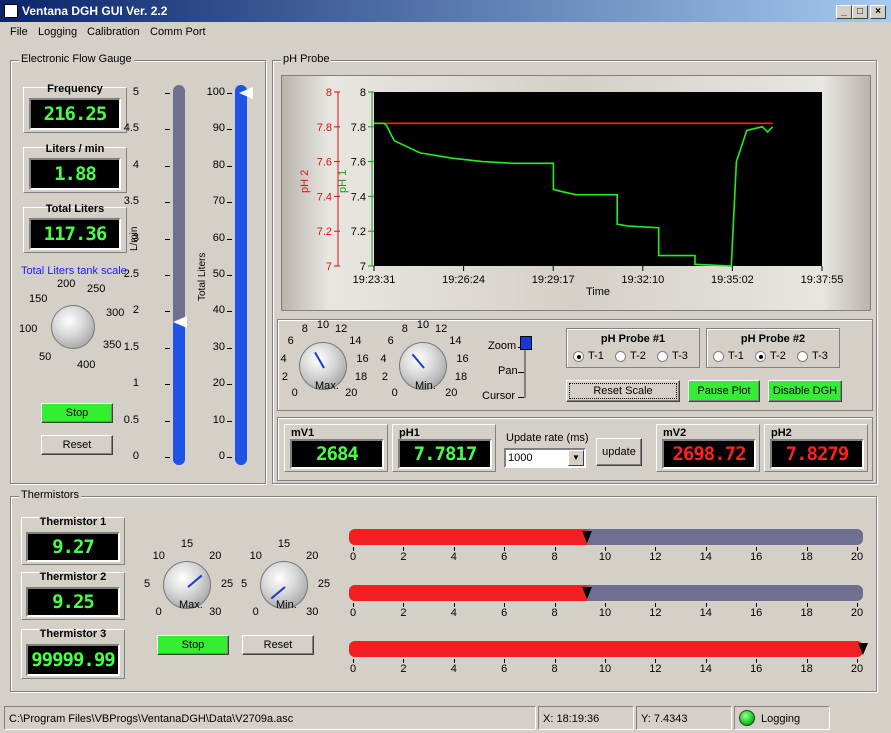  Describe the element at coordinates (324, 232) in the screenshot. I see `y2-tick-label: 7.2` at that location.